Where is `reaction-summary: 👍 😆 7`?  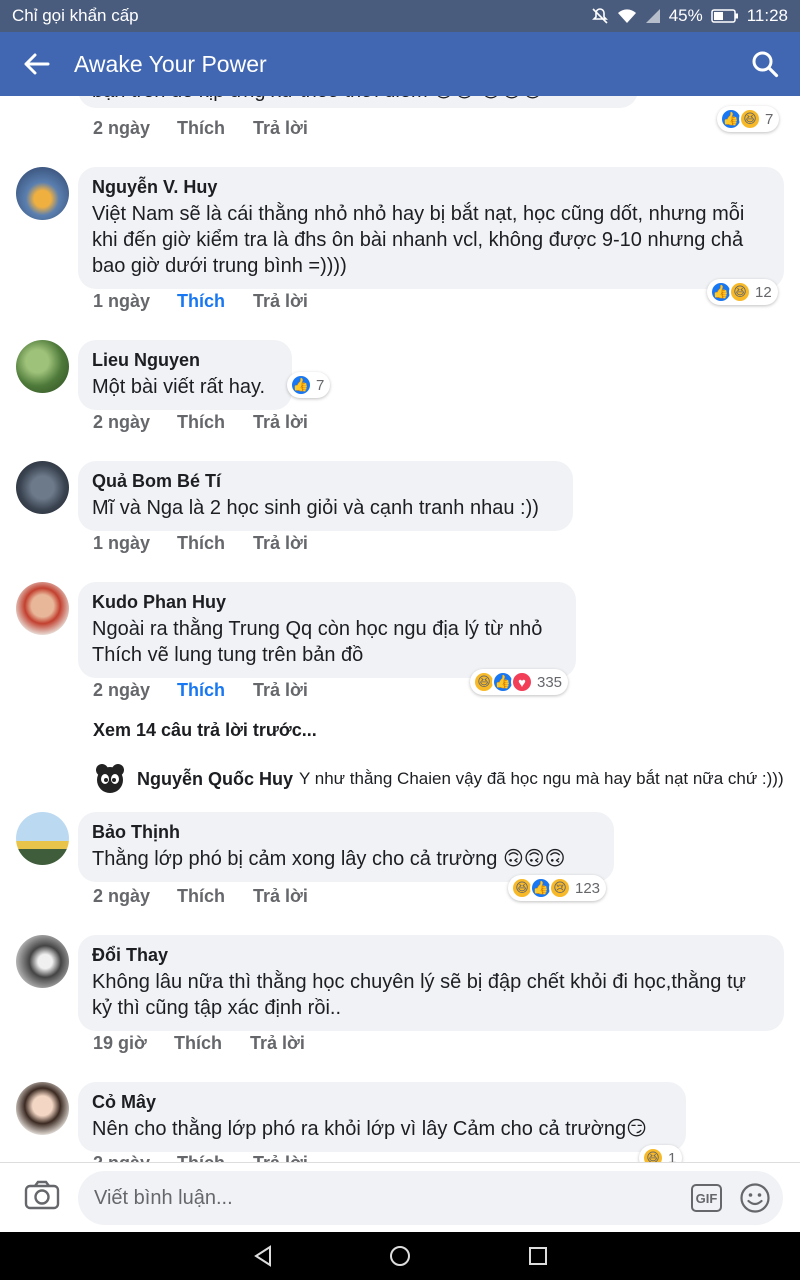 reaction-summary: 👍 😆 7 is located at coordinates (748, 119).